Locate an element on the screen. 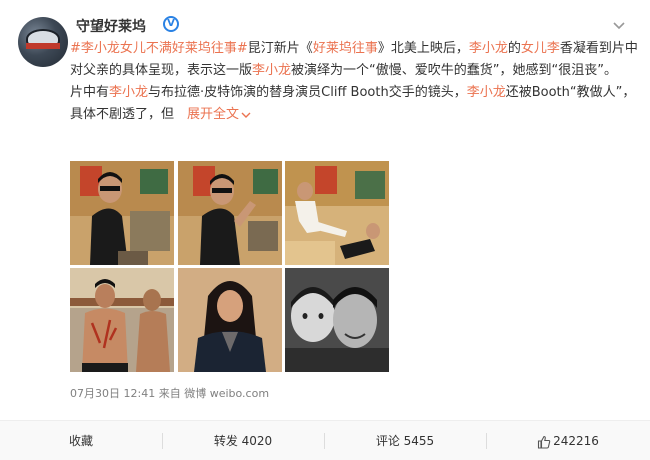 This screenshot has height=460, width=650. post-text: 的 is located at coordinates (514, 48).